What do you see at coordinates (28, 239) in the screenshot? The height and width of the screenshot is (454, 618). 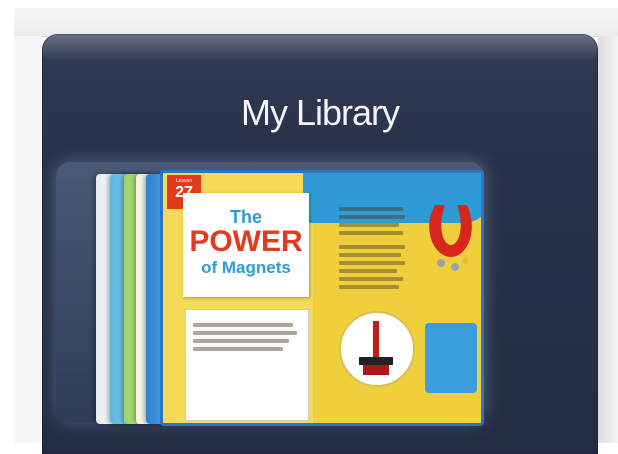 I see `left-margin` at bounding box center [28, 239].